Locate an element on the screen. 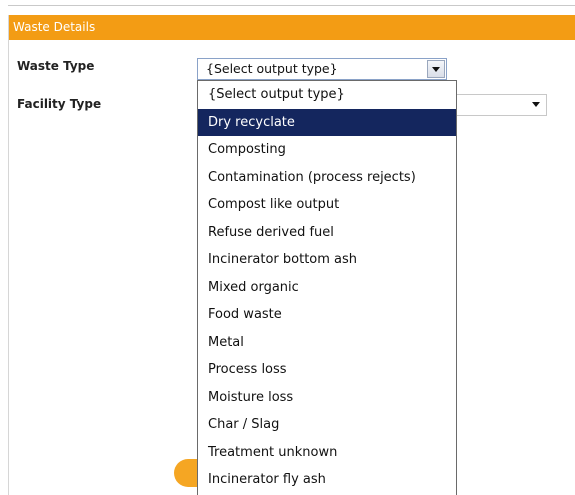  panel-header: Waste Details is located at coordinates (292, 27).